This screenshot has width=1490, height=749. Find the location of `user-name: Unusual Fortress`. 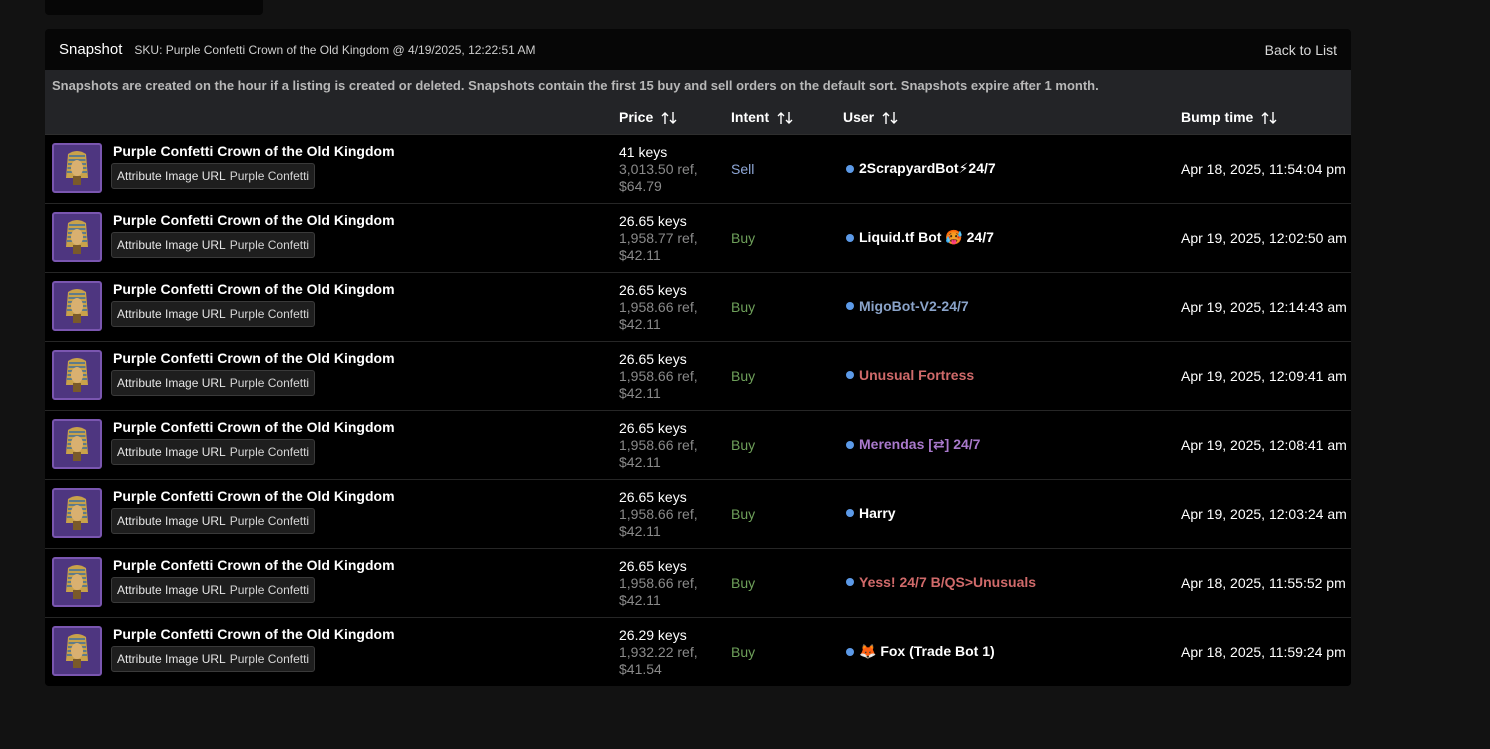

user-name: Unusual Fortress is located at coordinates (917, 375).